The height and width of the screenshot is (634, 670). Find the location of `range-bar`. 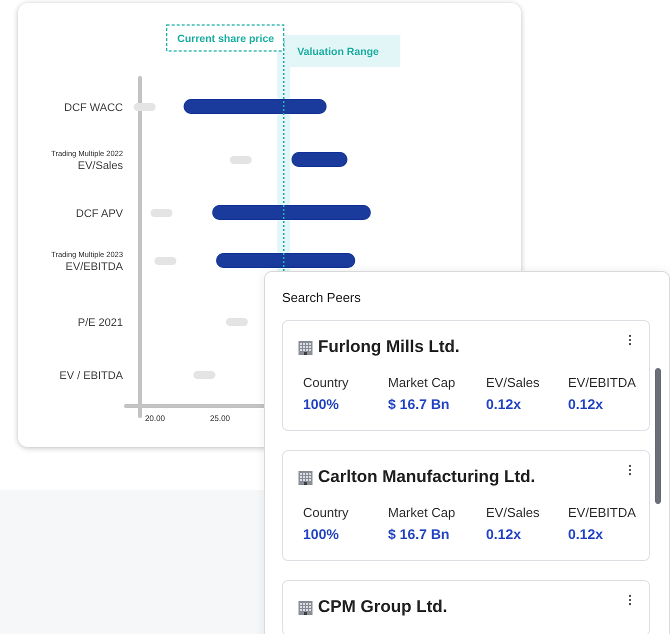

range-bar is located at coordinates (320, 159).